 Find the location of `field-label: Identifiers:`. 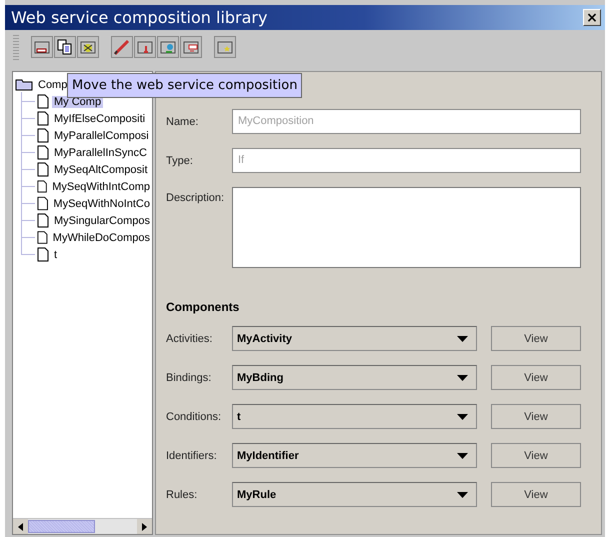

field-label: Identifiers: is located at coordinates (192, 456).